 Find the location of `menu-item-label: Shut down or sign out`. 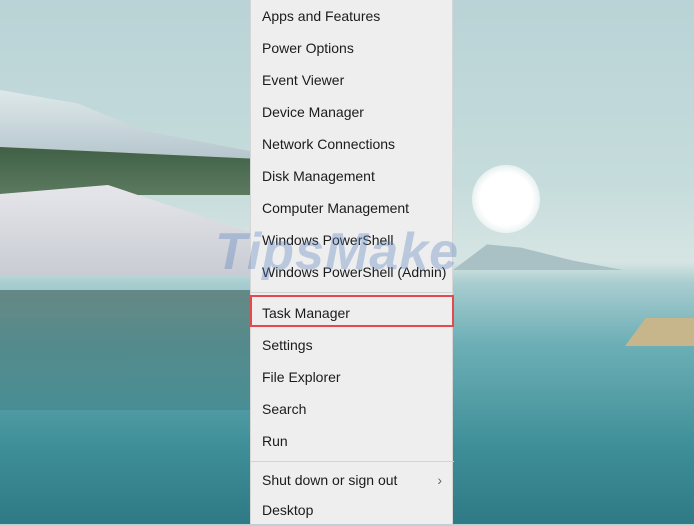

menu-item-label: Shut down or sign out is located at coordinates (330, 480).